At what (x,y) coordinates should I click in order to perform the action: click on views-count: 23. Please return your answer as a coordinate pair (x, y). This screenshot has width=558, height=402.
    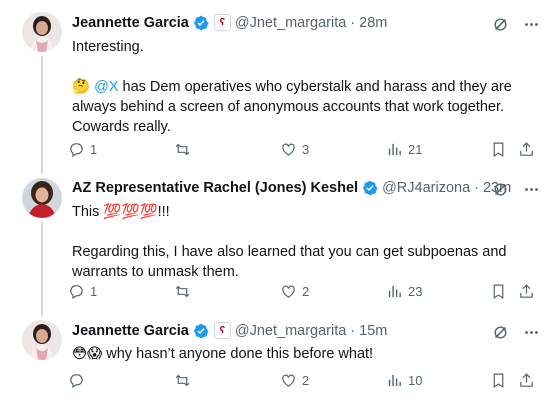
    Looking at the image, I should click on (415, 291).